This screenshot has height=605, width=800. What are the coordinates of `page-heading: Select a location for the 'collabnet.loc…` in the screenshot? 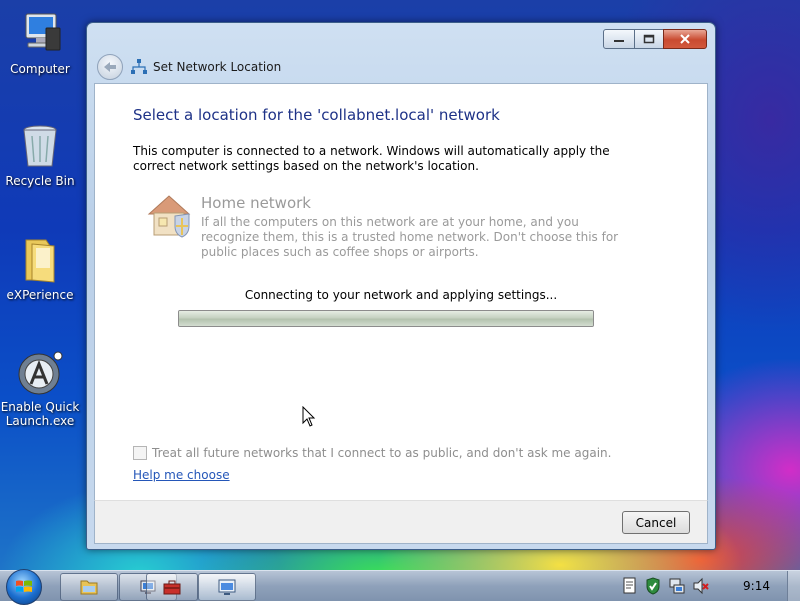 It's located at (316, 115).